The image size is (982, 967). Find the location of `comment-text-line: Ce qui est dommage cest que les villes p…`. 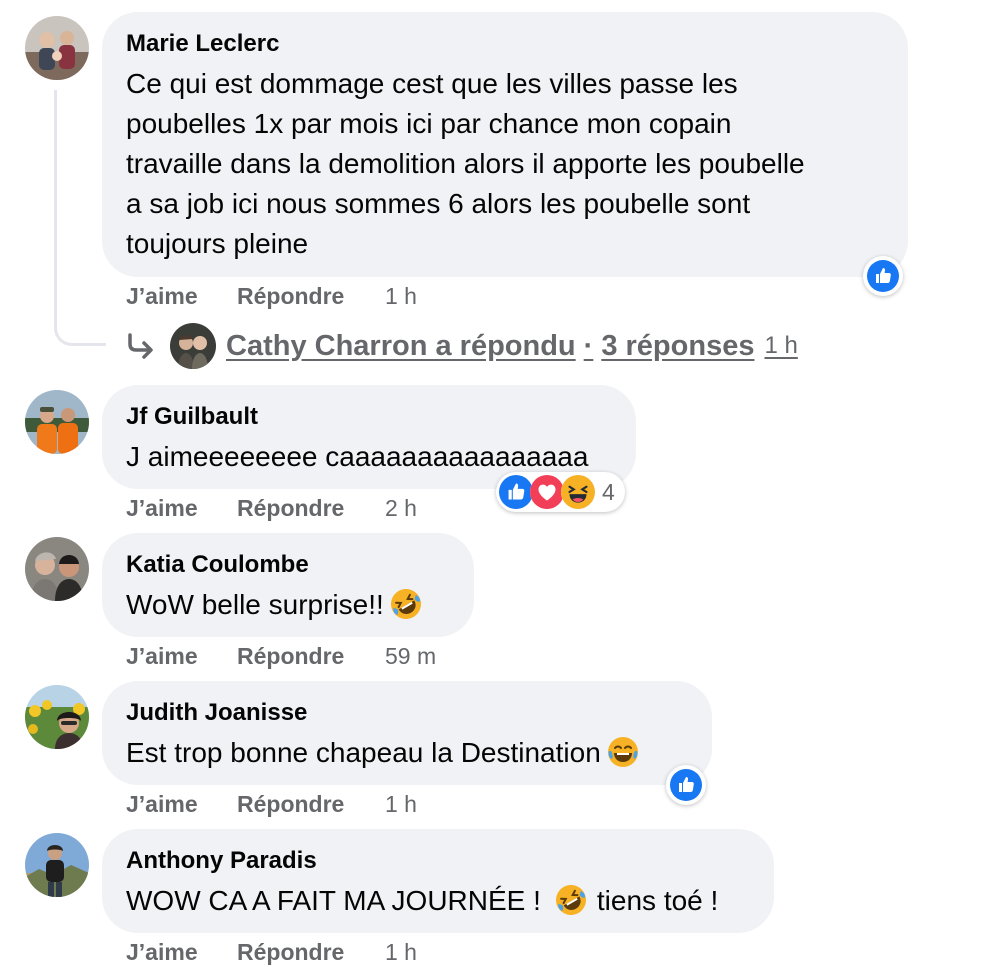

comment-text-line: Ce qui est dommage cest que les villes p… is located at coordinates (432, 83).